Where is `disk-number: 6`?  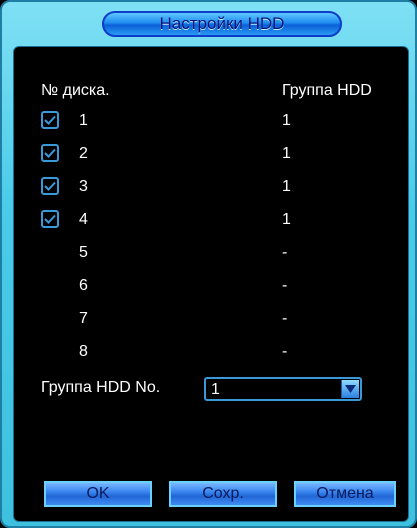 disk-number: 6 is located at coordinates (83, 285).